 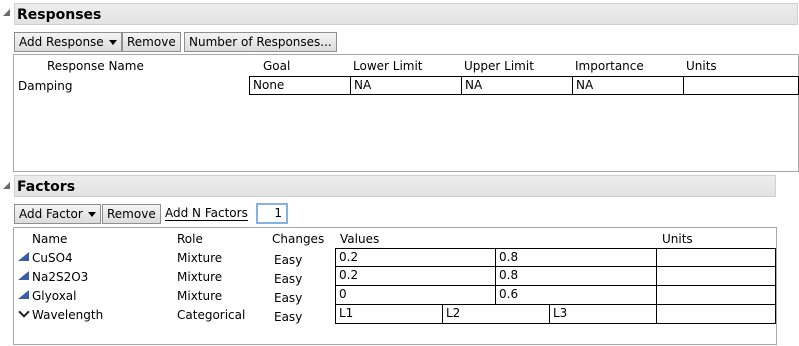 What do you see at coordinates (701, 66) in the screenshot?
I see `col-units: Units` at bounding box center [701, 66].